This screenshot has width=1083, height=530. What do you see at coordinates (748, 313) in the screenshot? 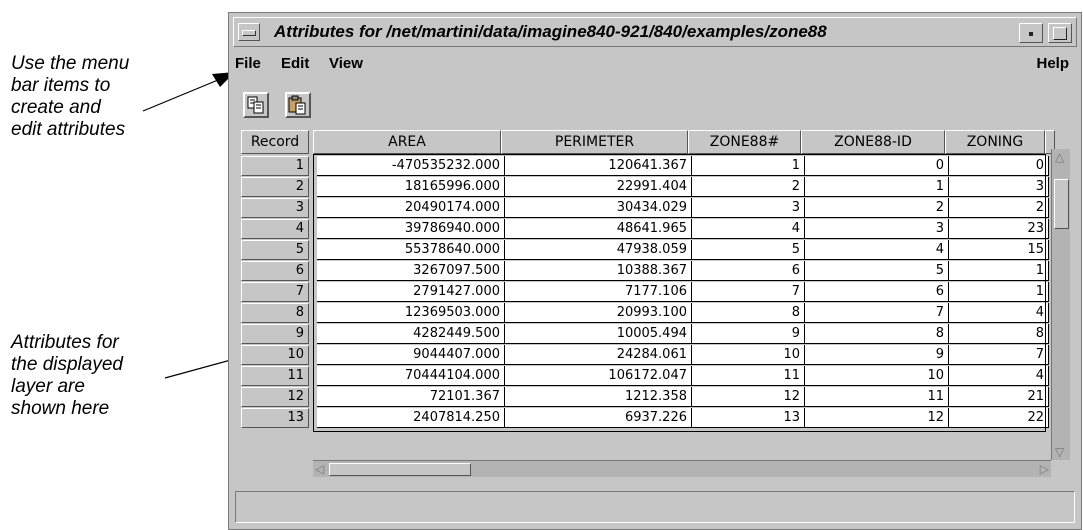
I see `cell-zone88: 8` at bounding box center [748, 313].